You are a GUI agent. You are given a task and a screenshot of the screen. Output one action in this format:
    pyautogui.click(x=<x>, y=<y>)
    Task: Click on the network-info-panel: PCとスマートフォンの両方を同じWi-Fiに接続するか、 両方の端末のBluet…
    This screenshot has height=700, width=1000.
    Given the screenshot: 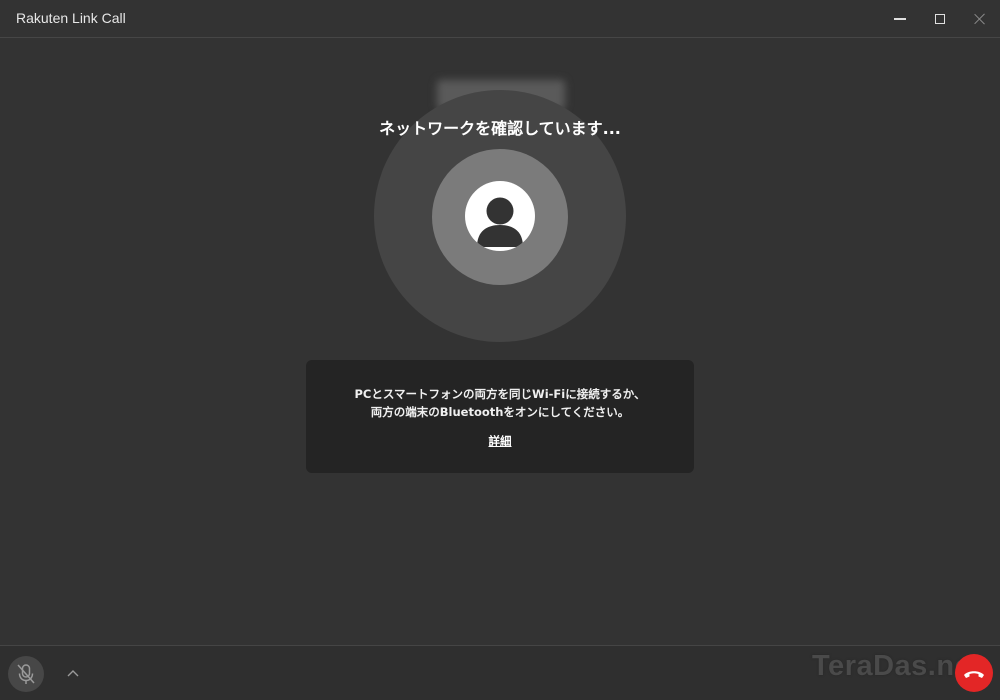 What is the action you would take?
    pyautogui.click(x=500, y=416)
    